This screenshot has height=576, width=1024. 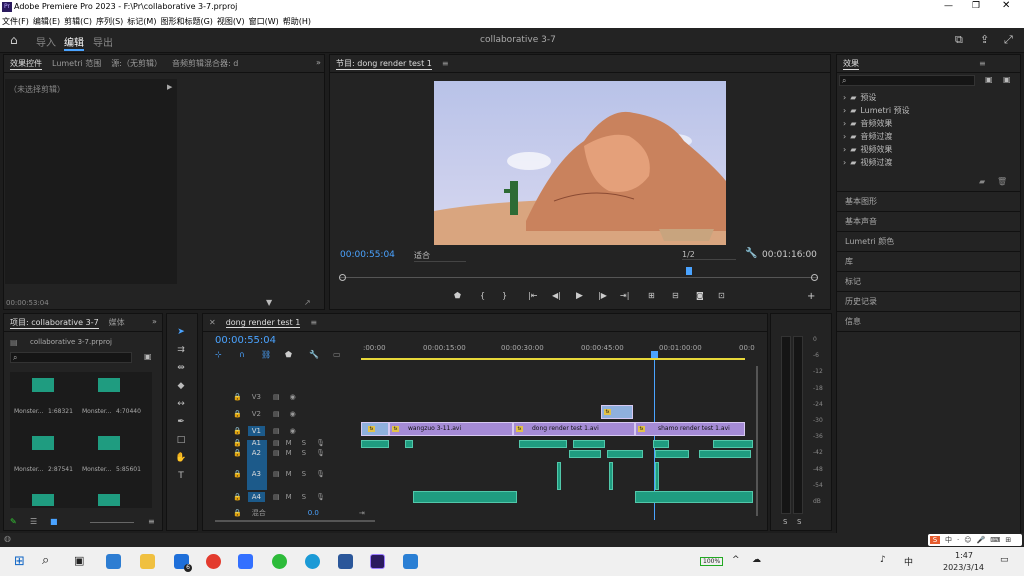 I want to click on audio-clip-a3, so click(x=611, y=476).